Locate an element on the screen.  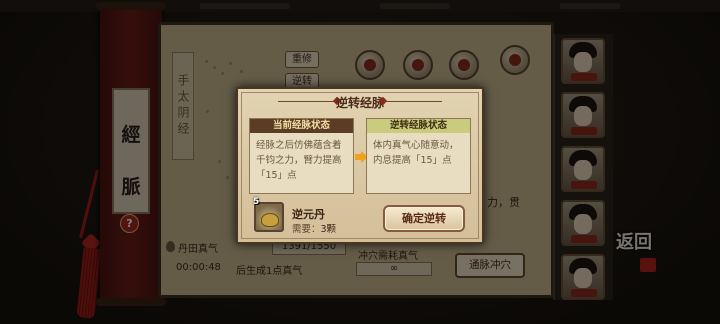
dialog-title: 逆转经脉 is located at coordinates (359, 103).